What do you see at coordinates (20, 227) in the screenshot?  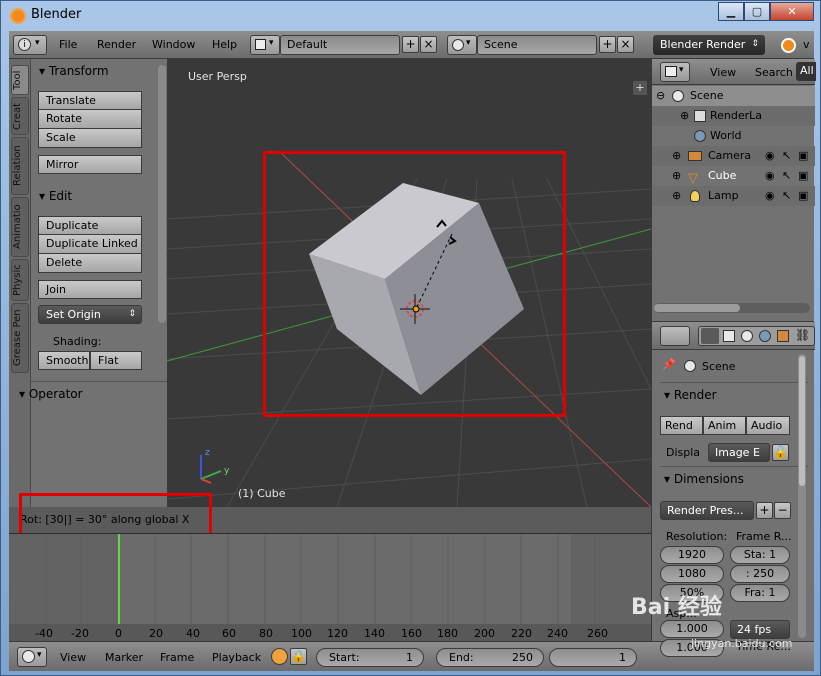 I see `tab-animation: Animatio` at bounding box center [20, 227].